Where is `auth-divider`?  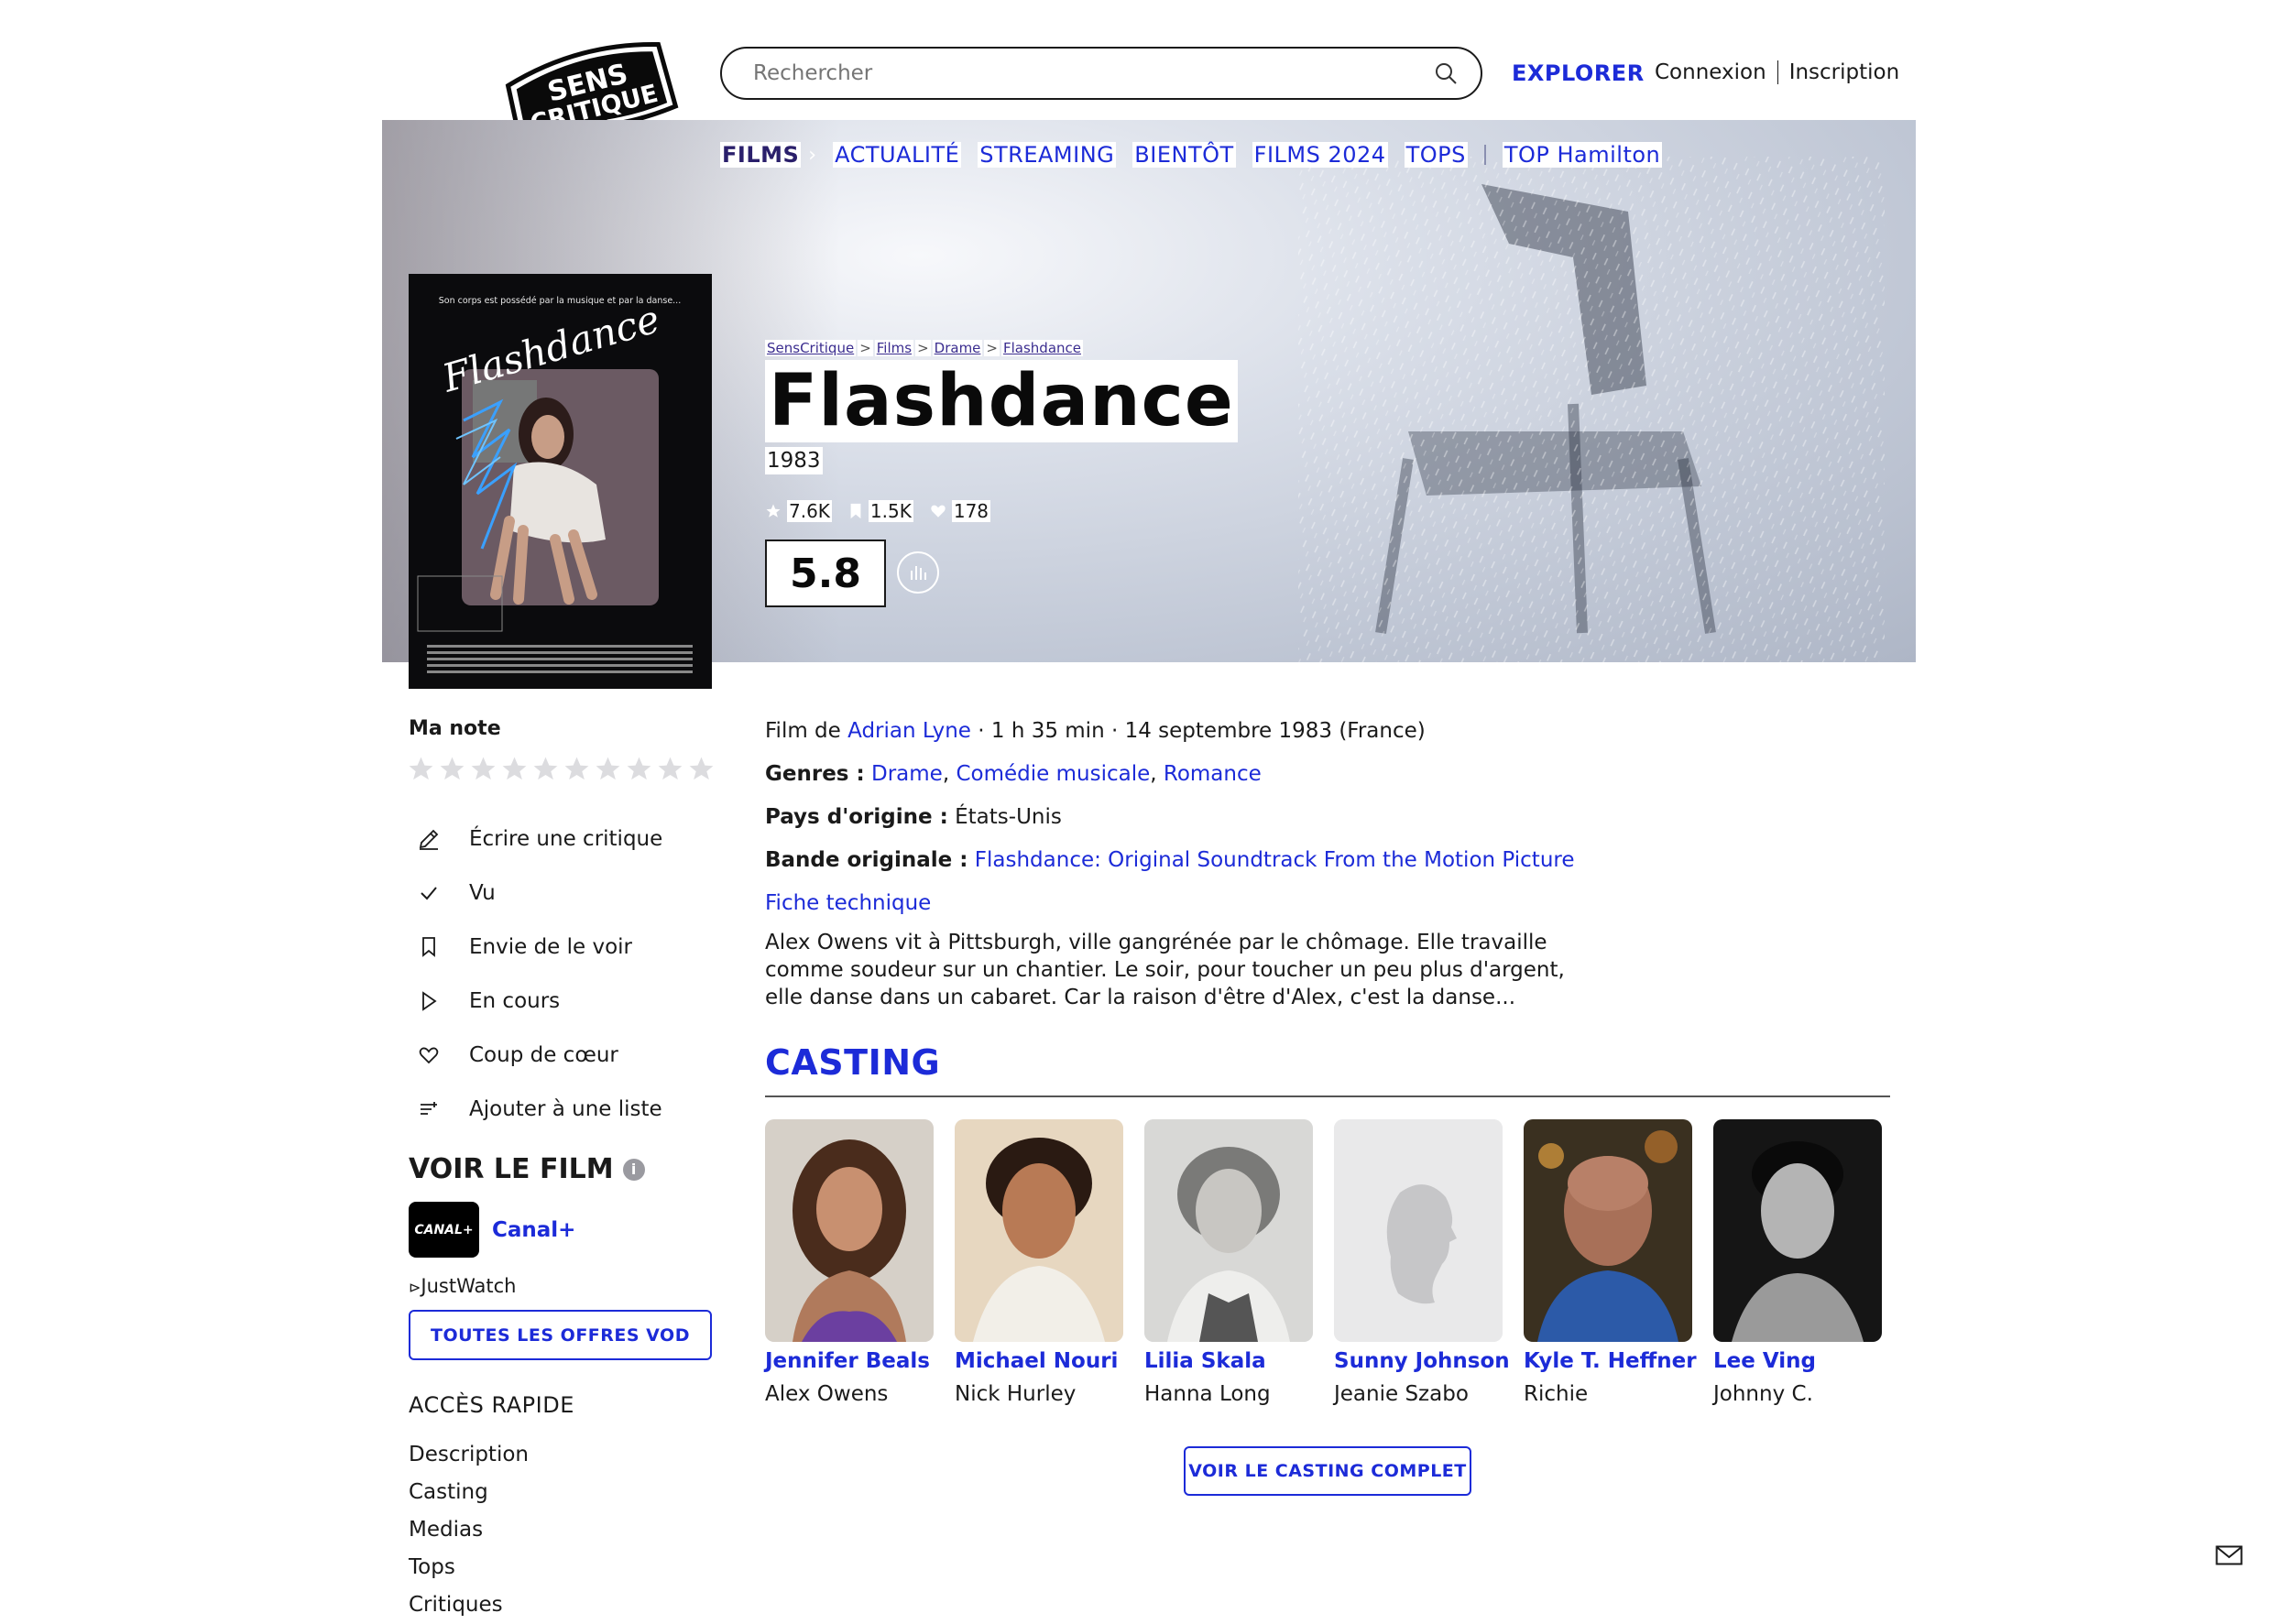 auth-divider is located at coordinates (1777, 72).